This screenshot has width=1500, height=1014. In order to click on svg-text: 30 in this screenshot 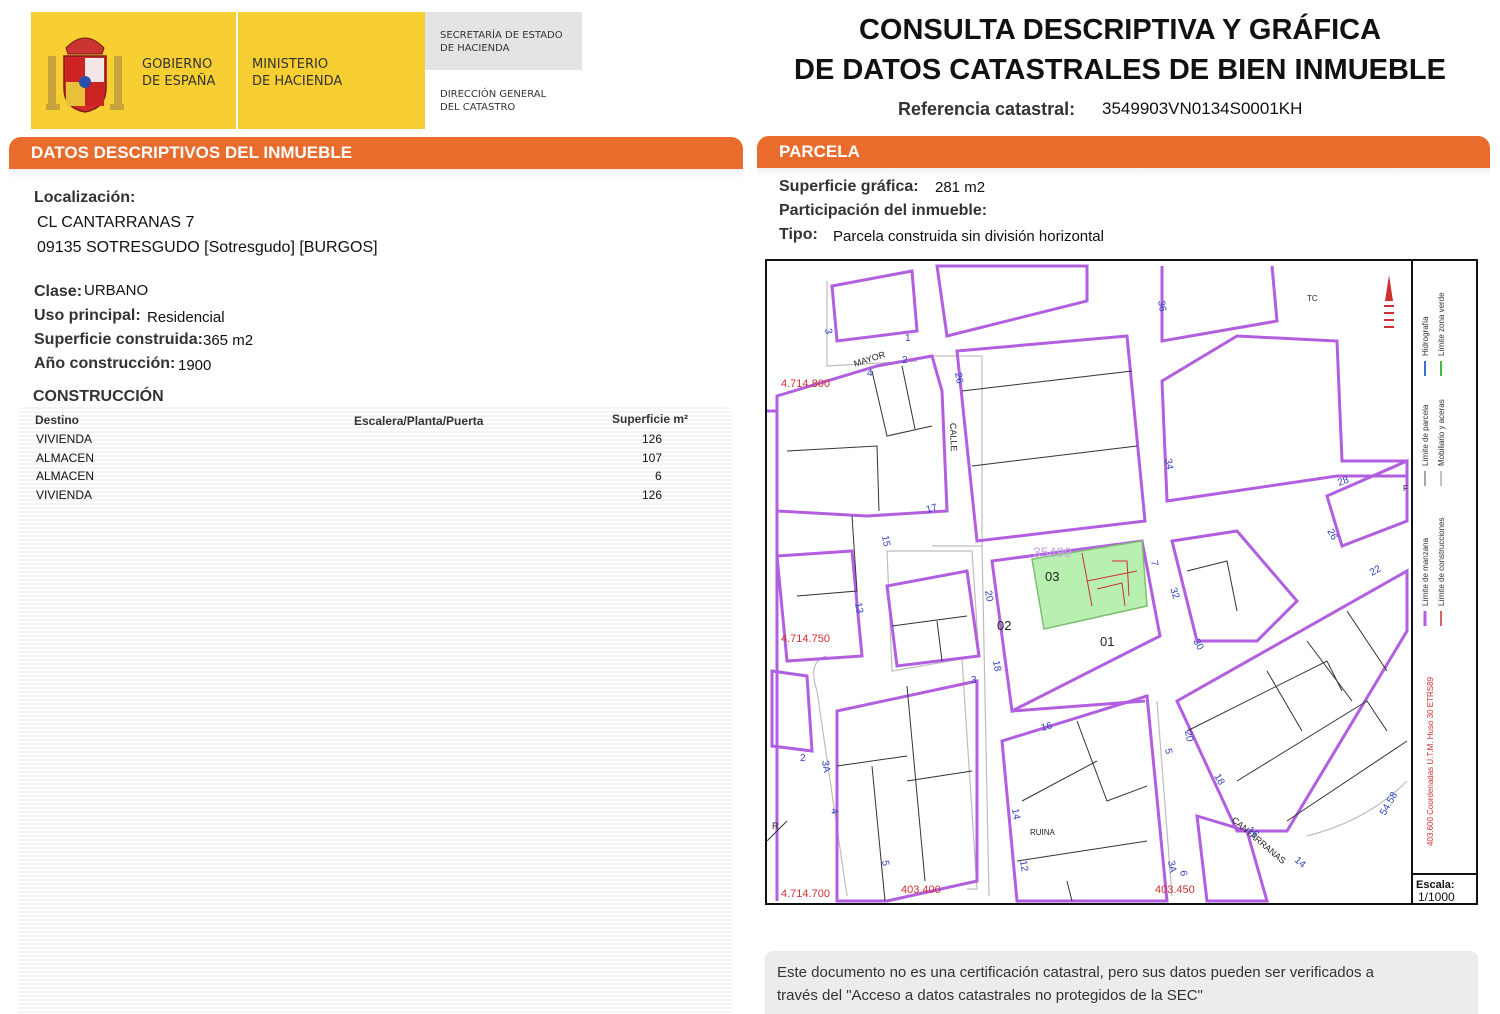, I will do `click(1197, 645)`.